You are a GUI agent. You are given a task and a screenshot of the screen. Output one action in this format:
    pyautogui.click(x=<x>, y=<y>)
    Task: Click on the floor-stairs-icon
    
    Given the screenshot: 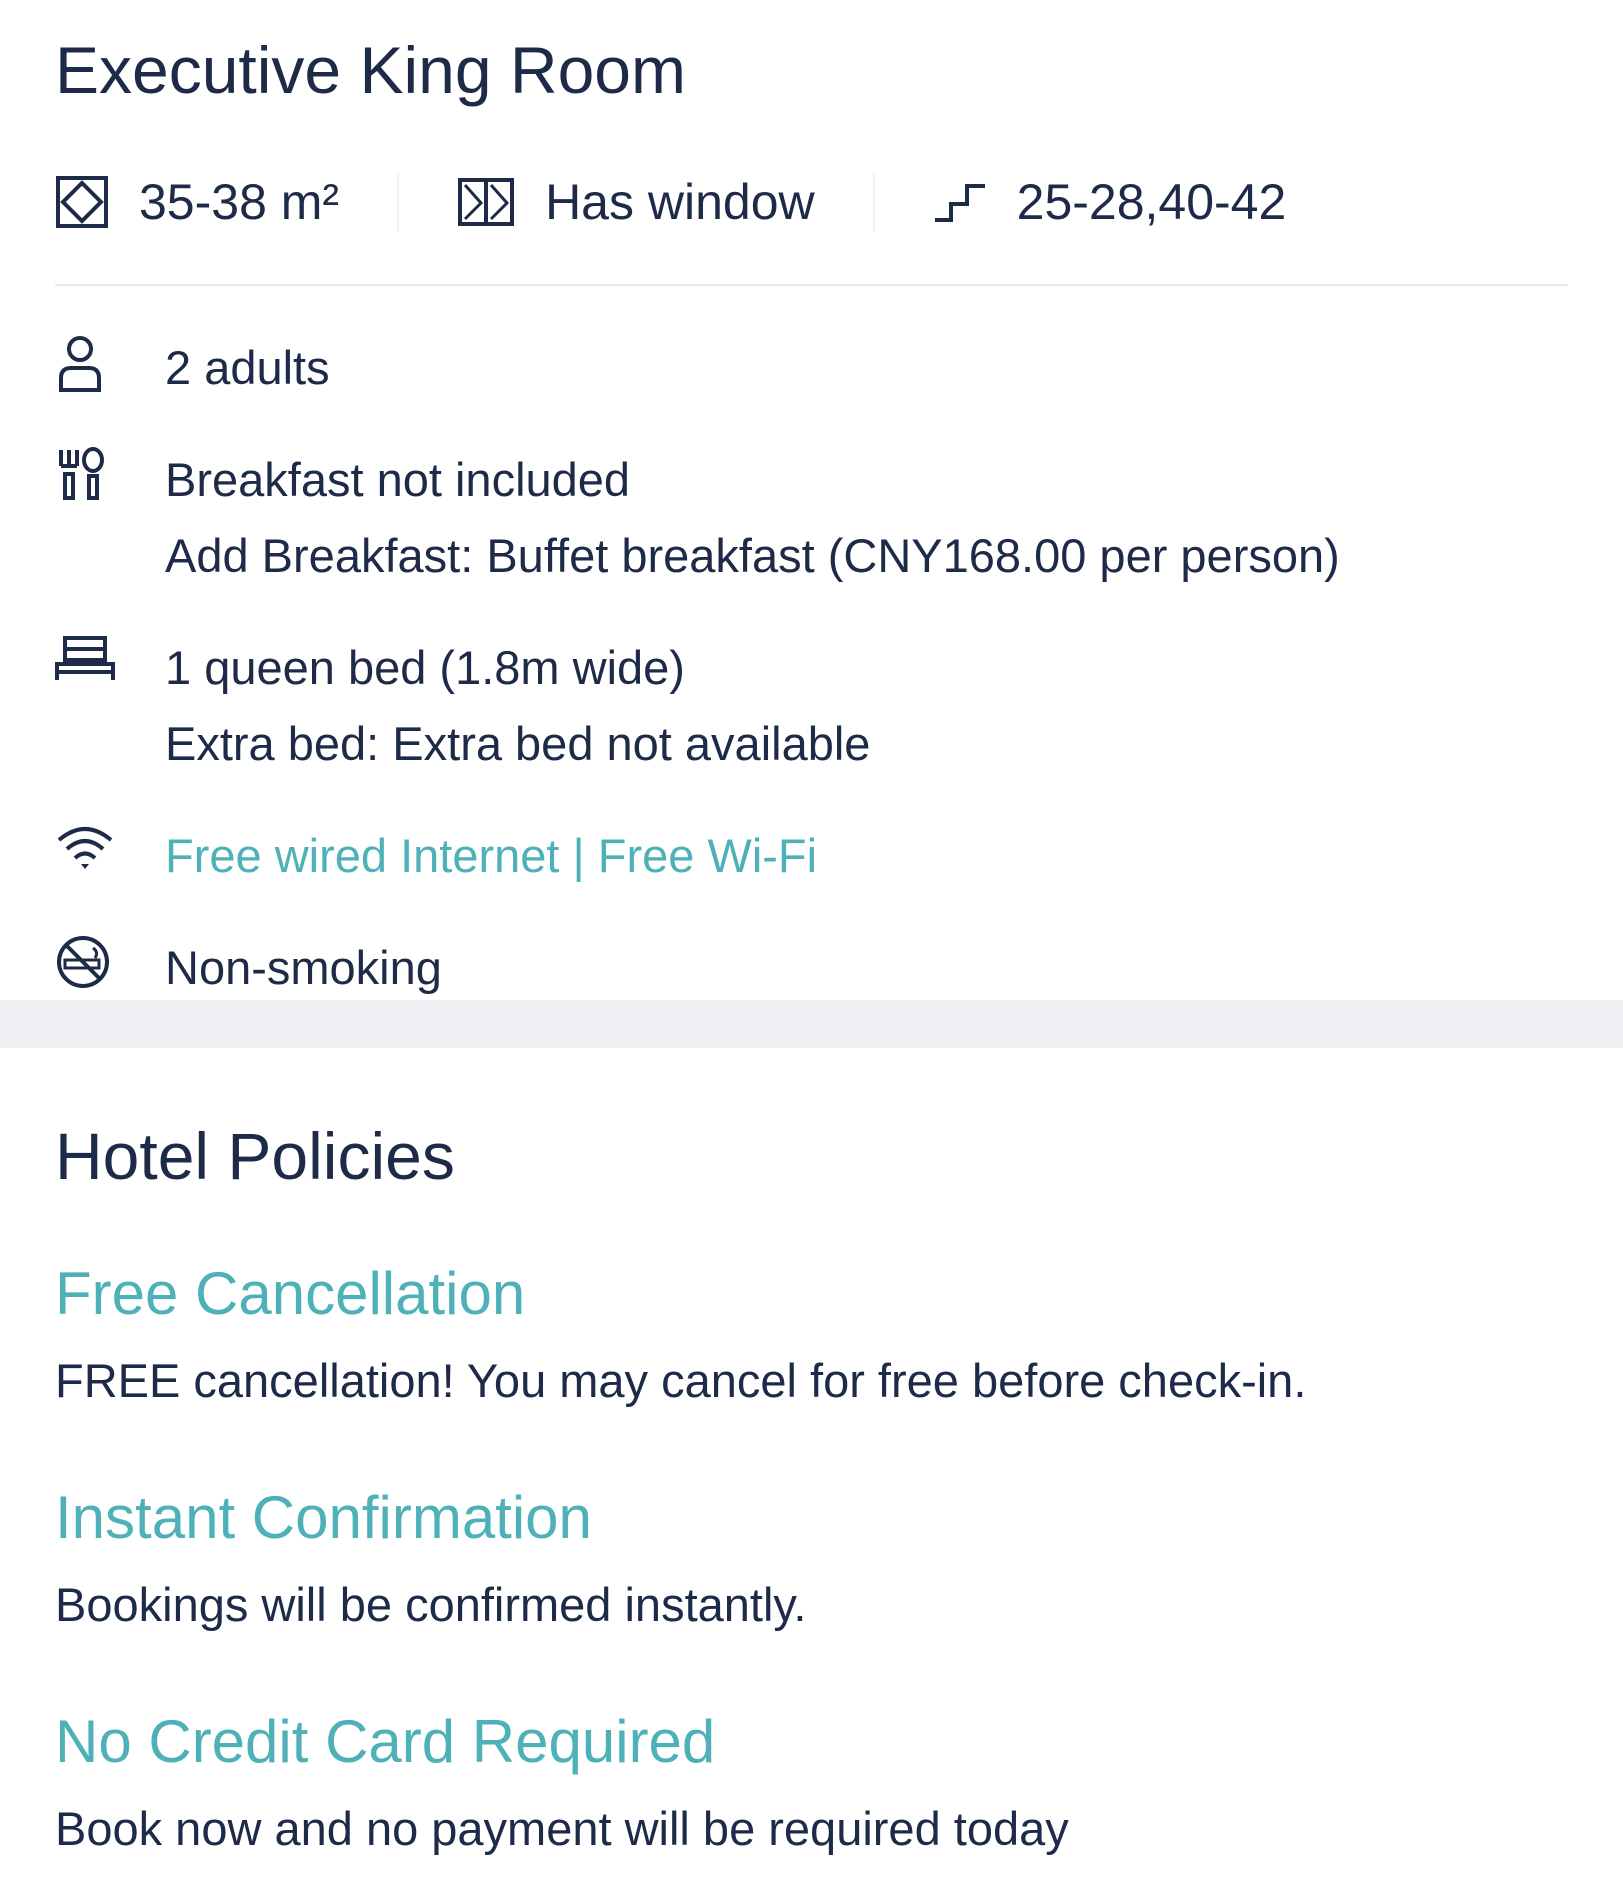 What is the action you would take?
    pyautogui.click(x=959, y=203)
    